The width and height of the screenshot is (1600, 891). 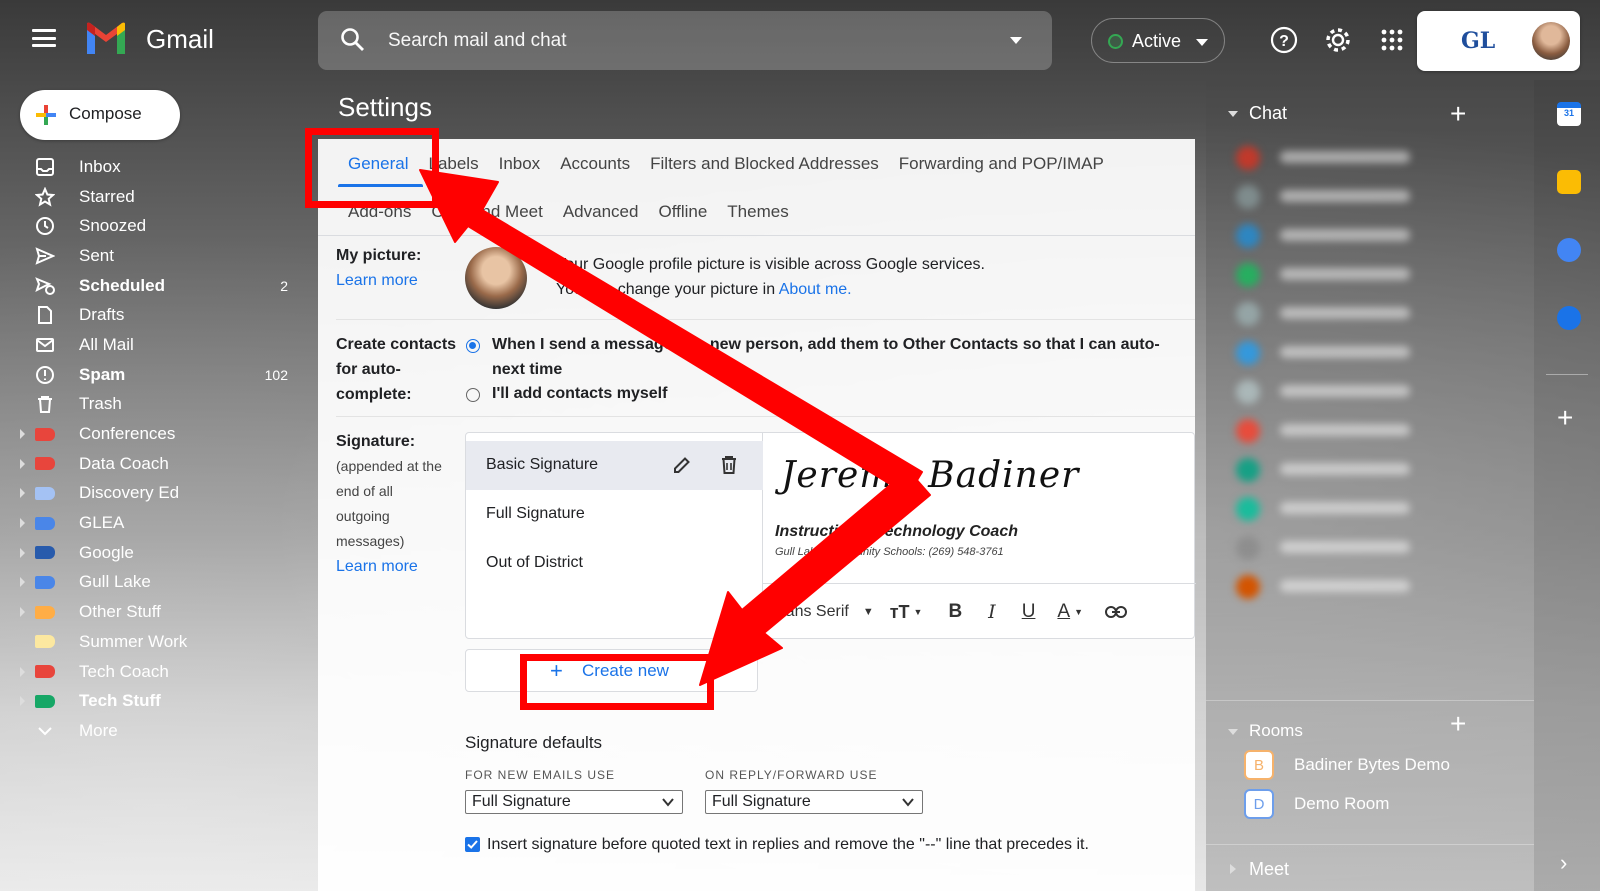 What do you see at coordinates (473, 346) in the screenshot?
I see `auto-add-contacts-radio` at bounding box center [473, 346].